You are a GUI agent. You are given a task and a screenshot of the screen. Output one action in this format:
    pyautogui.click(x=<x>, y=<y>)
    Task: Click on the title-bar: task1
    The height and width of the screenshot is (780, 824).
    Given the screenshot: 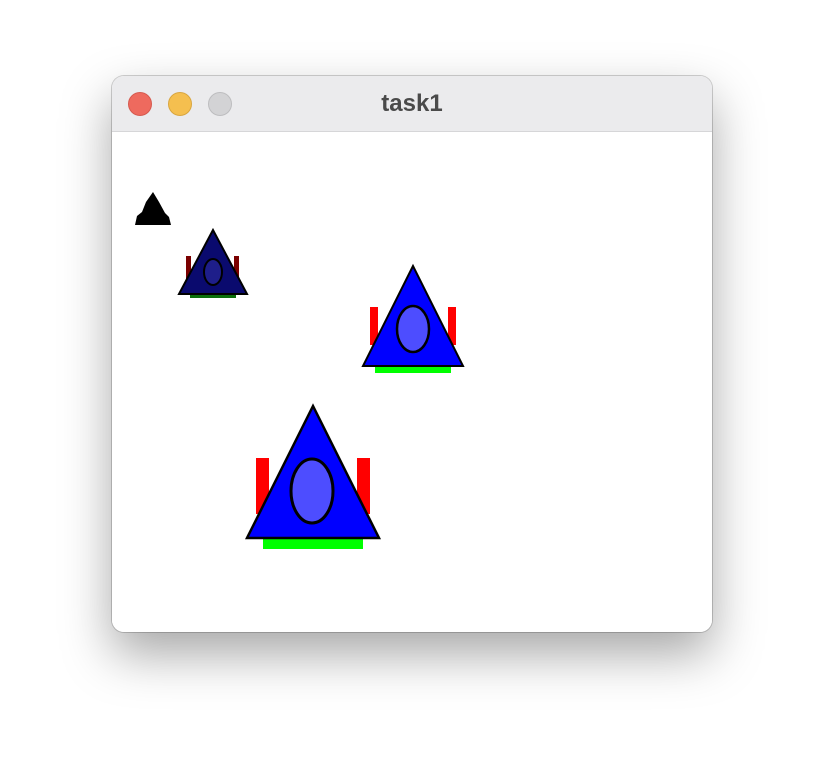 What is the action you would take?
    pyautogui.click(x=412, y=104)
    